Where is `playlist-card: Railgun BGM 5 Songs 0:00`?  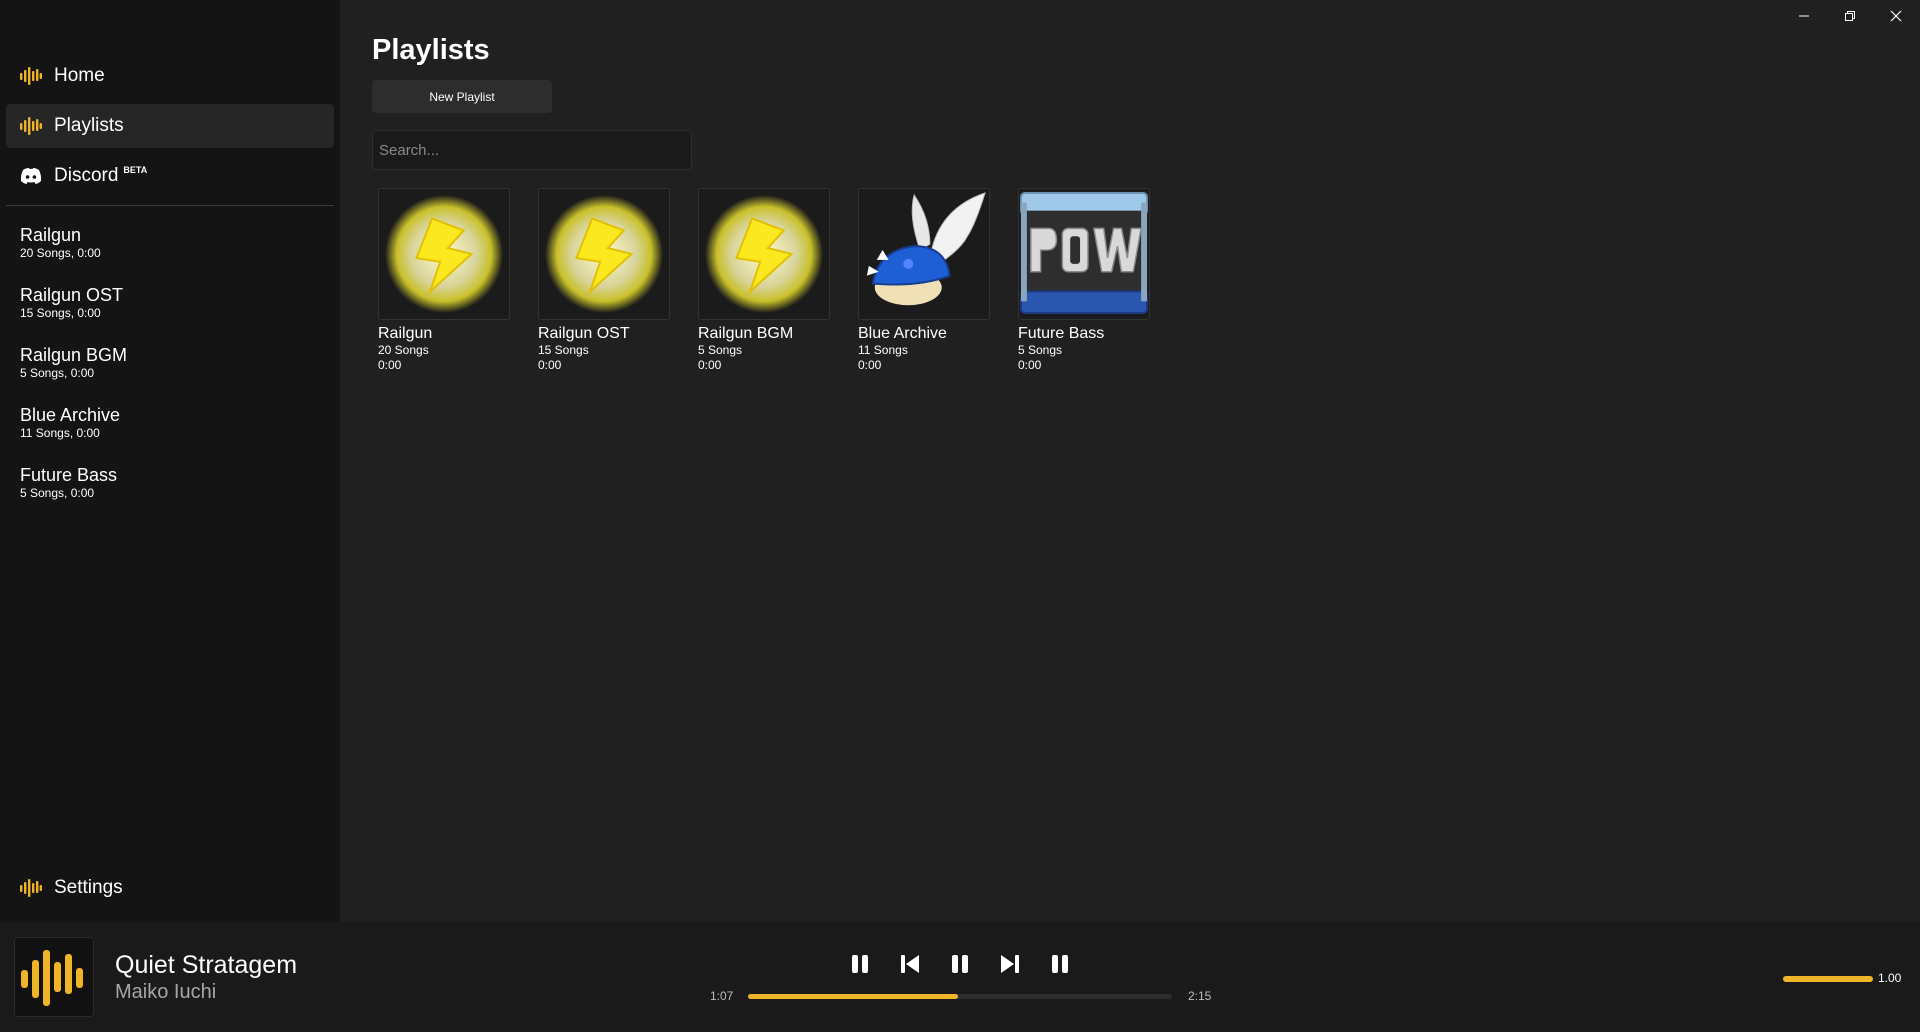
playlist-card: Railgun BGM 5 Songs 0:00 is located at coordinates (764, 280).